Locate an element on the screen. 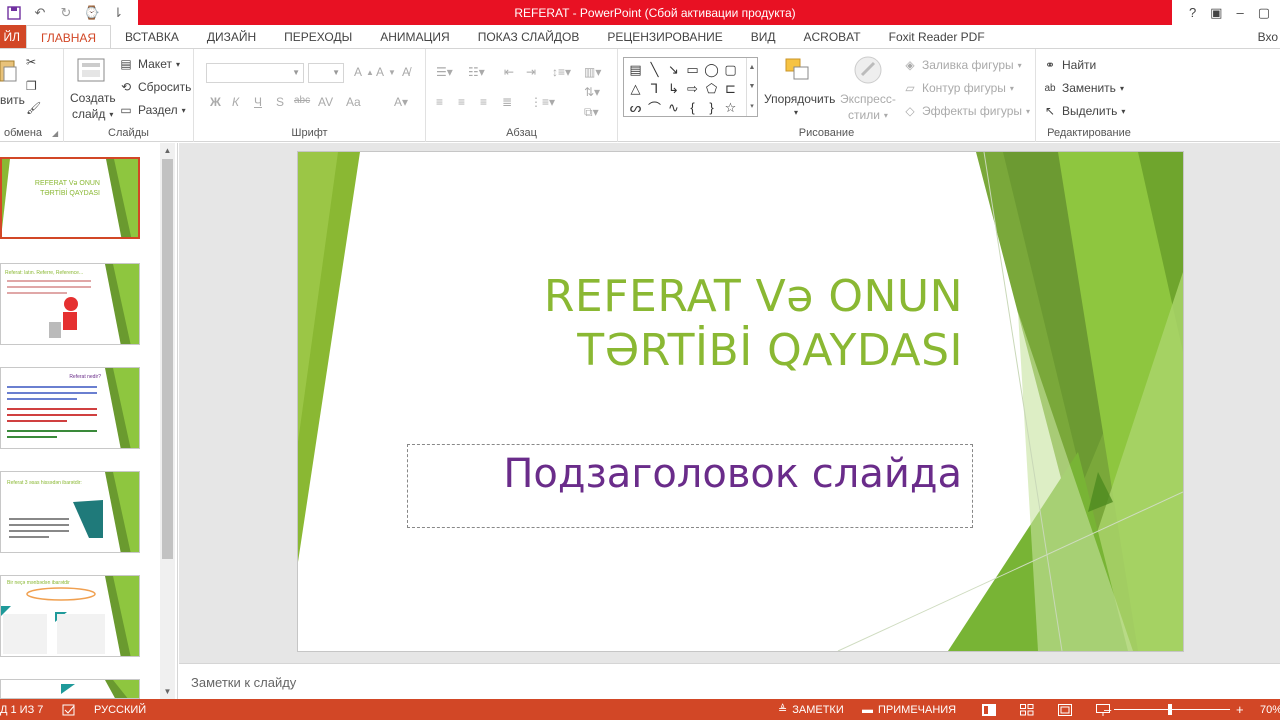  spelling-icon is located at coordinates (69, 709).